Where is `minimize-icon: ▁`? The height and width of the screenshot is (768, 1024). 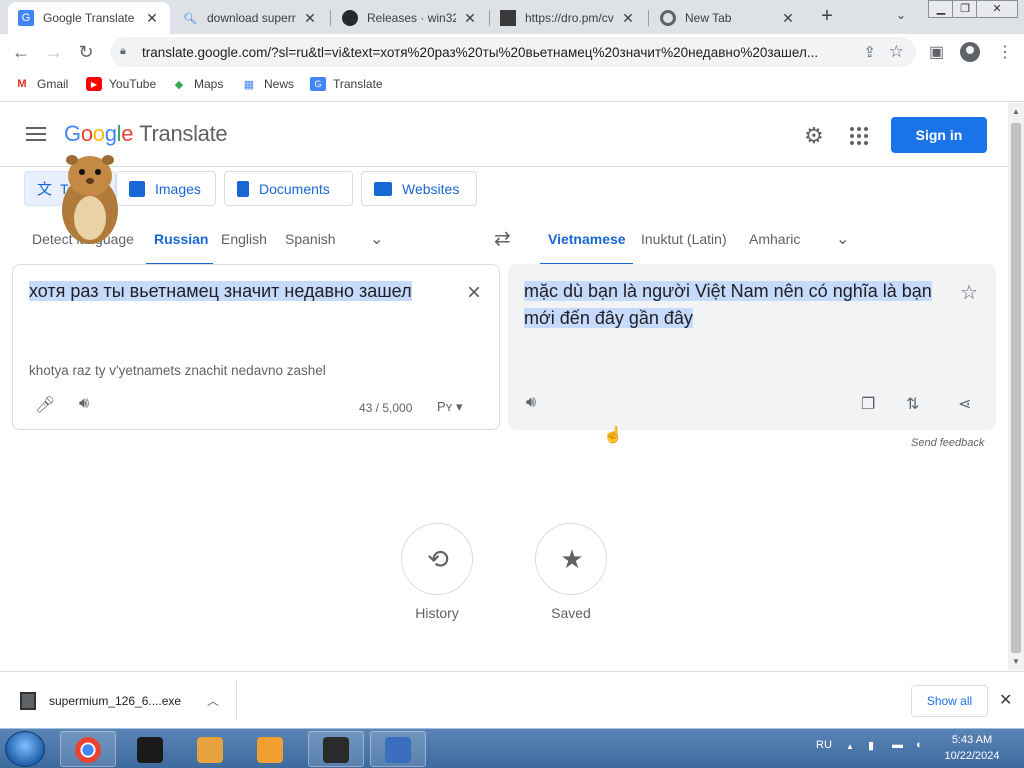
minimize-icon: ▁ is located at coordinates (941, 9).